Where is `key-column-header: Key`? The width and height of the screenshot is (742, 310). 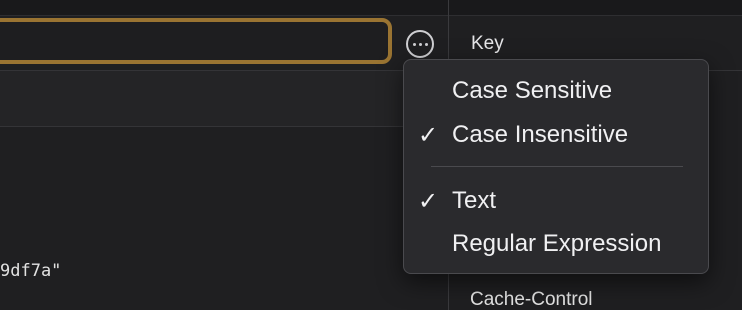 key-column-header: Key is located at coordinates (487, 44).